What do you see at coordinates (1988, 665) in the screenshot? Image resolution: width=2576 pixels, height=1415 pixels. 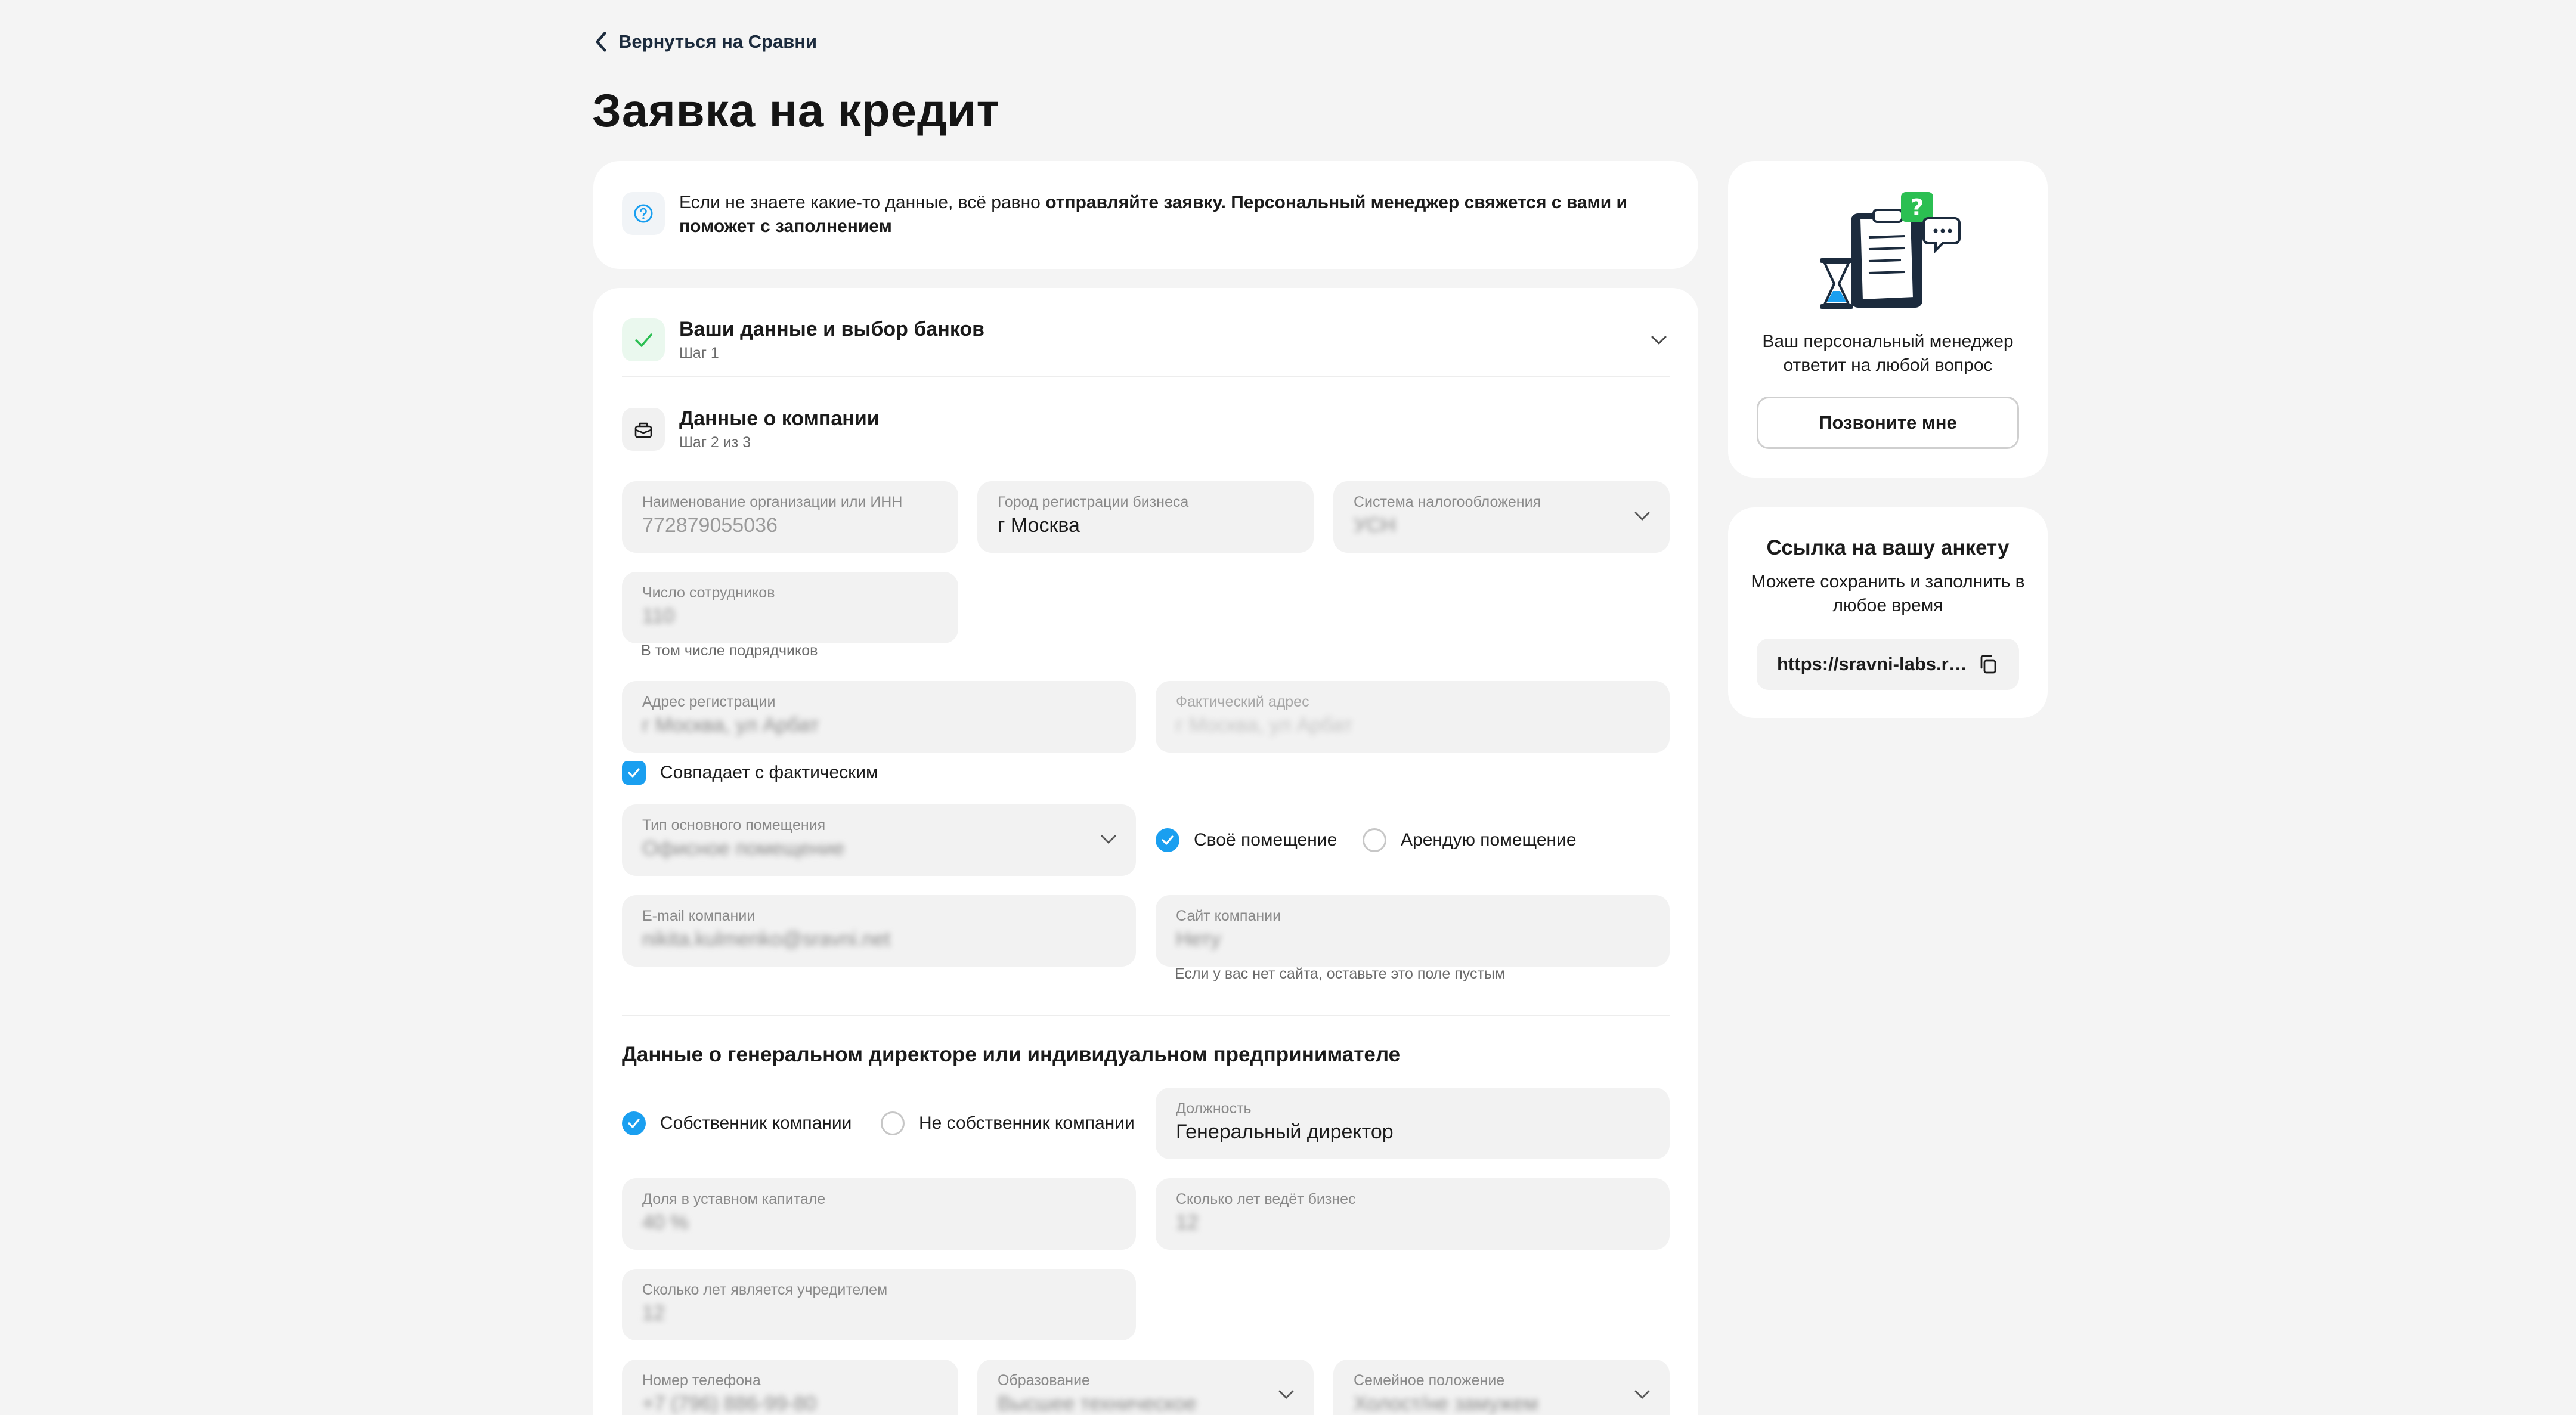 I see `copy-icon` at bounding box center [1988, 665].